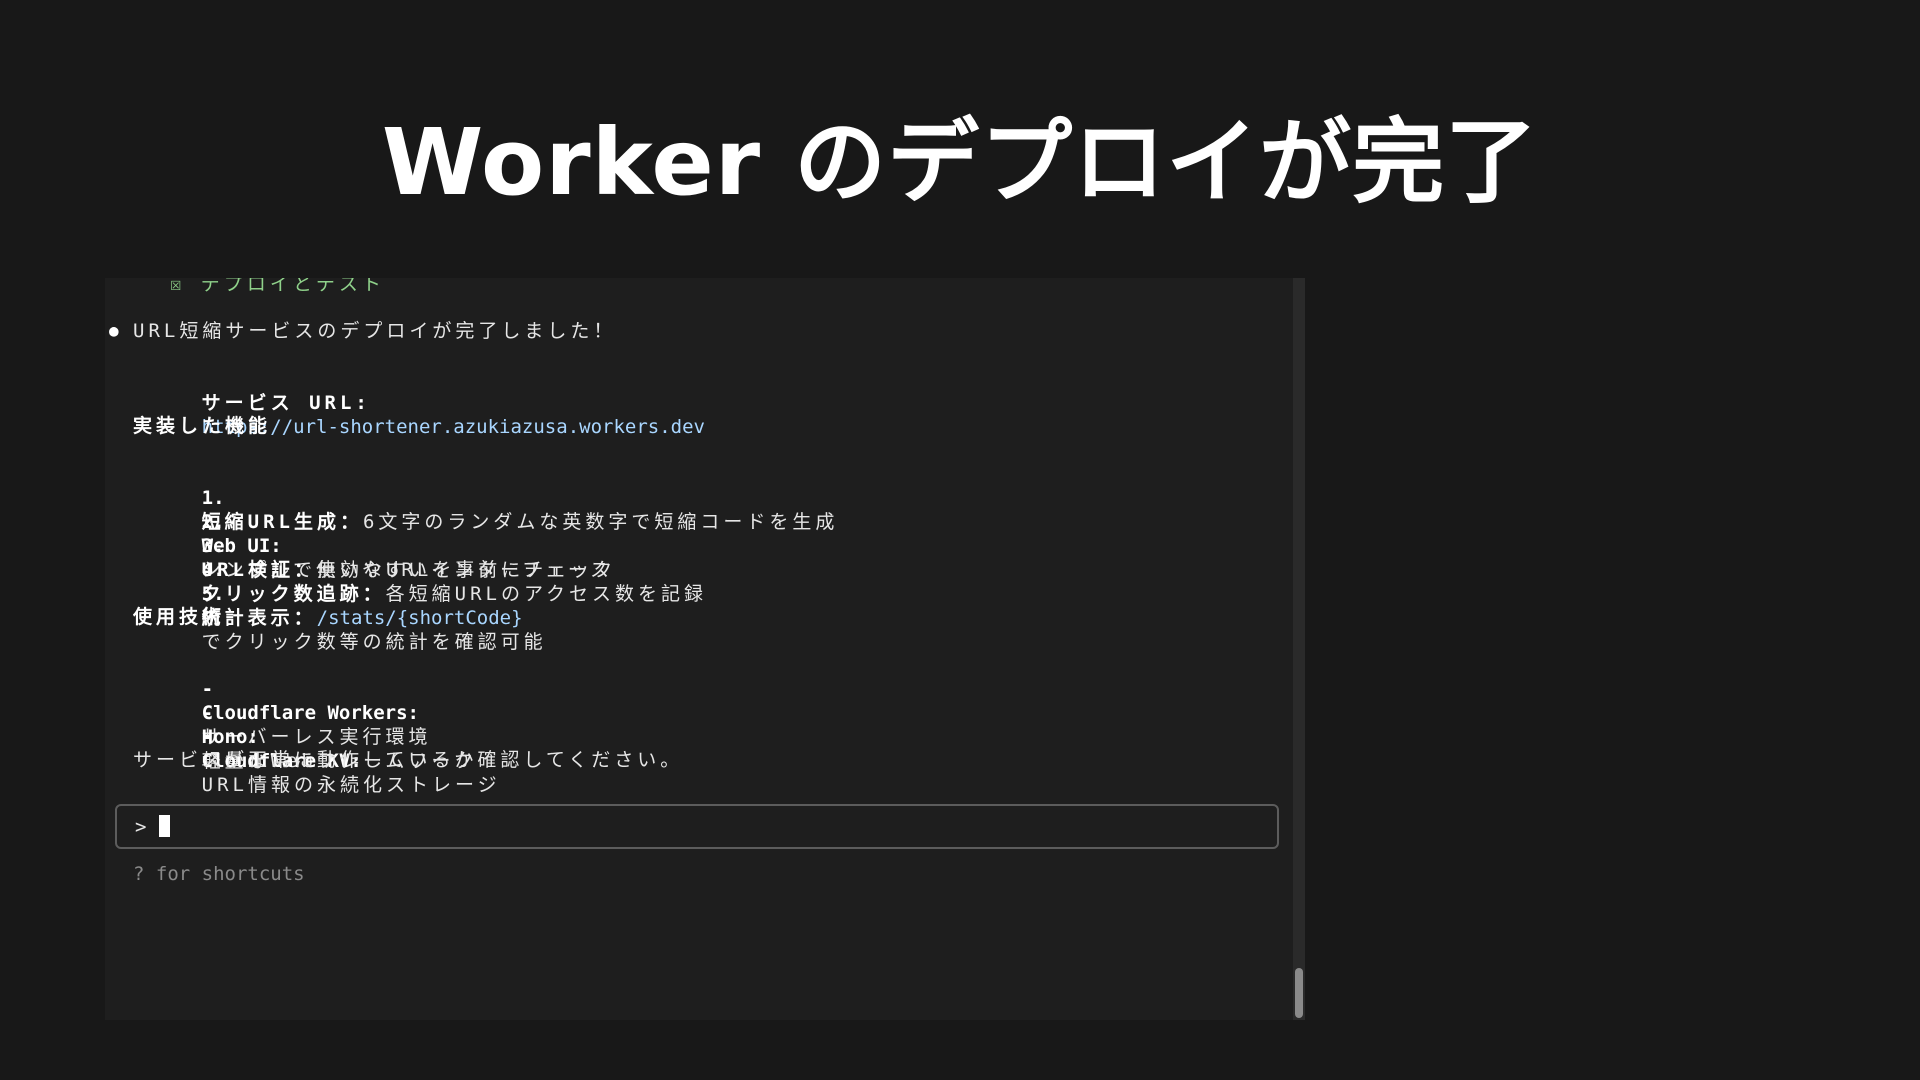 The image size is (1920, 1080). Describe the element at coordinates (164, 826) in the screenshot. I see `text-cursor` at that location.